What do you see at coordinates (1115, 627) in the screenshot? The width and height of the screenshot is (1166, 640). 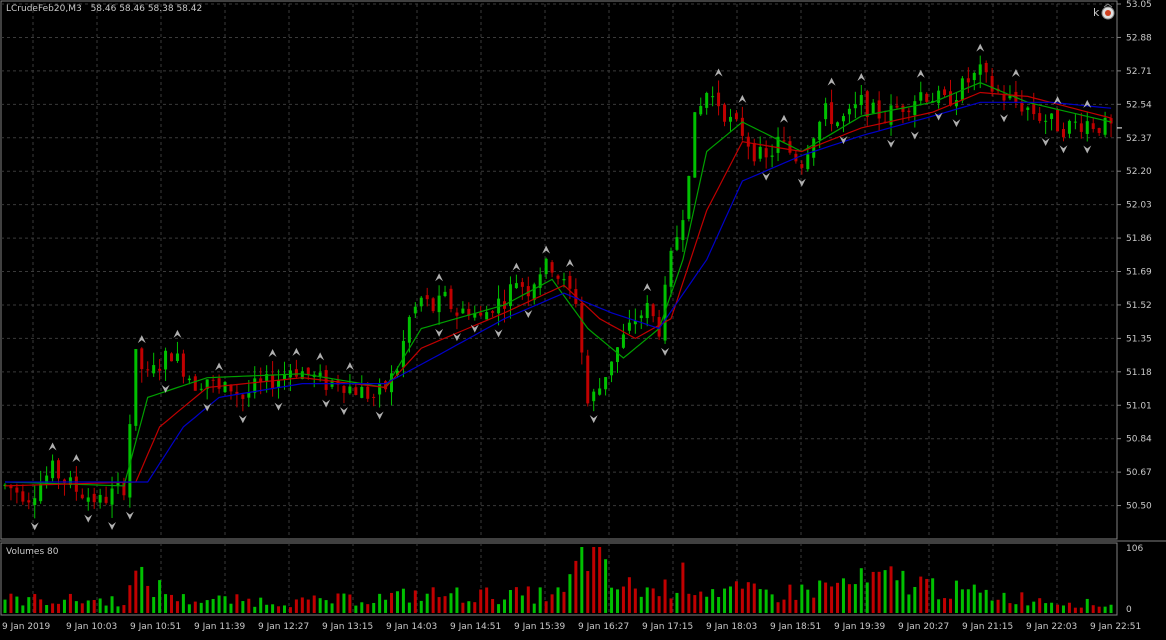 I see `x-tick-label: 9 Jan 22:51` at bounding box center [1115, 627].